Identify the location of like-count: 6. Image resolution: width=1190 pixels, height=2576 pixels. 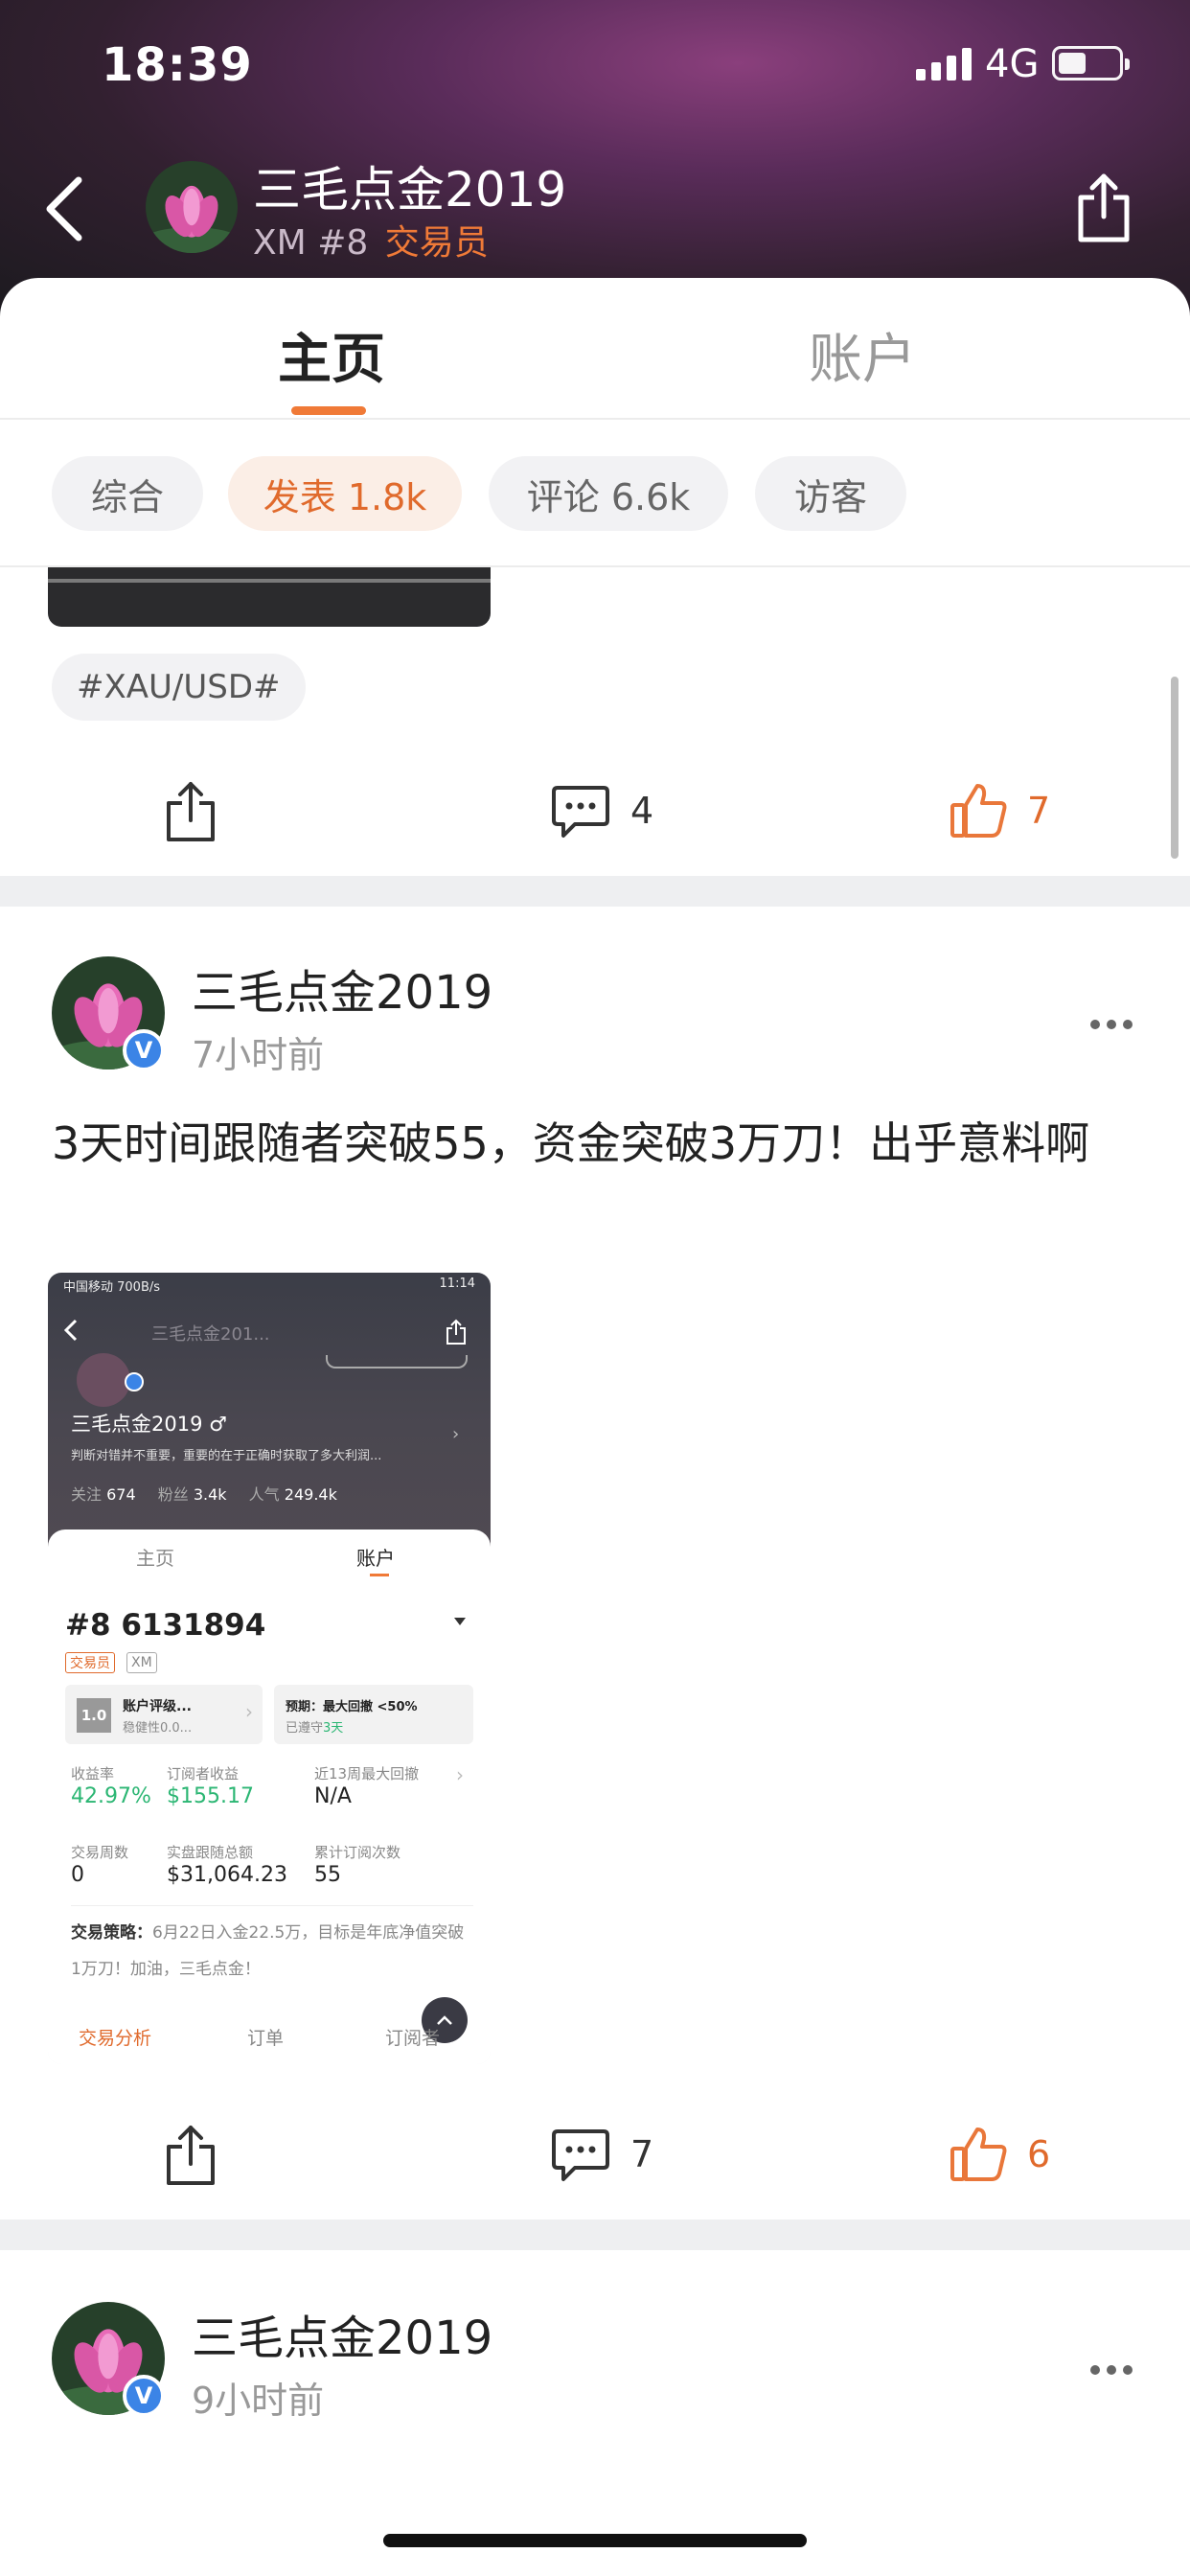
(1039, 2154).